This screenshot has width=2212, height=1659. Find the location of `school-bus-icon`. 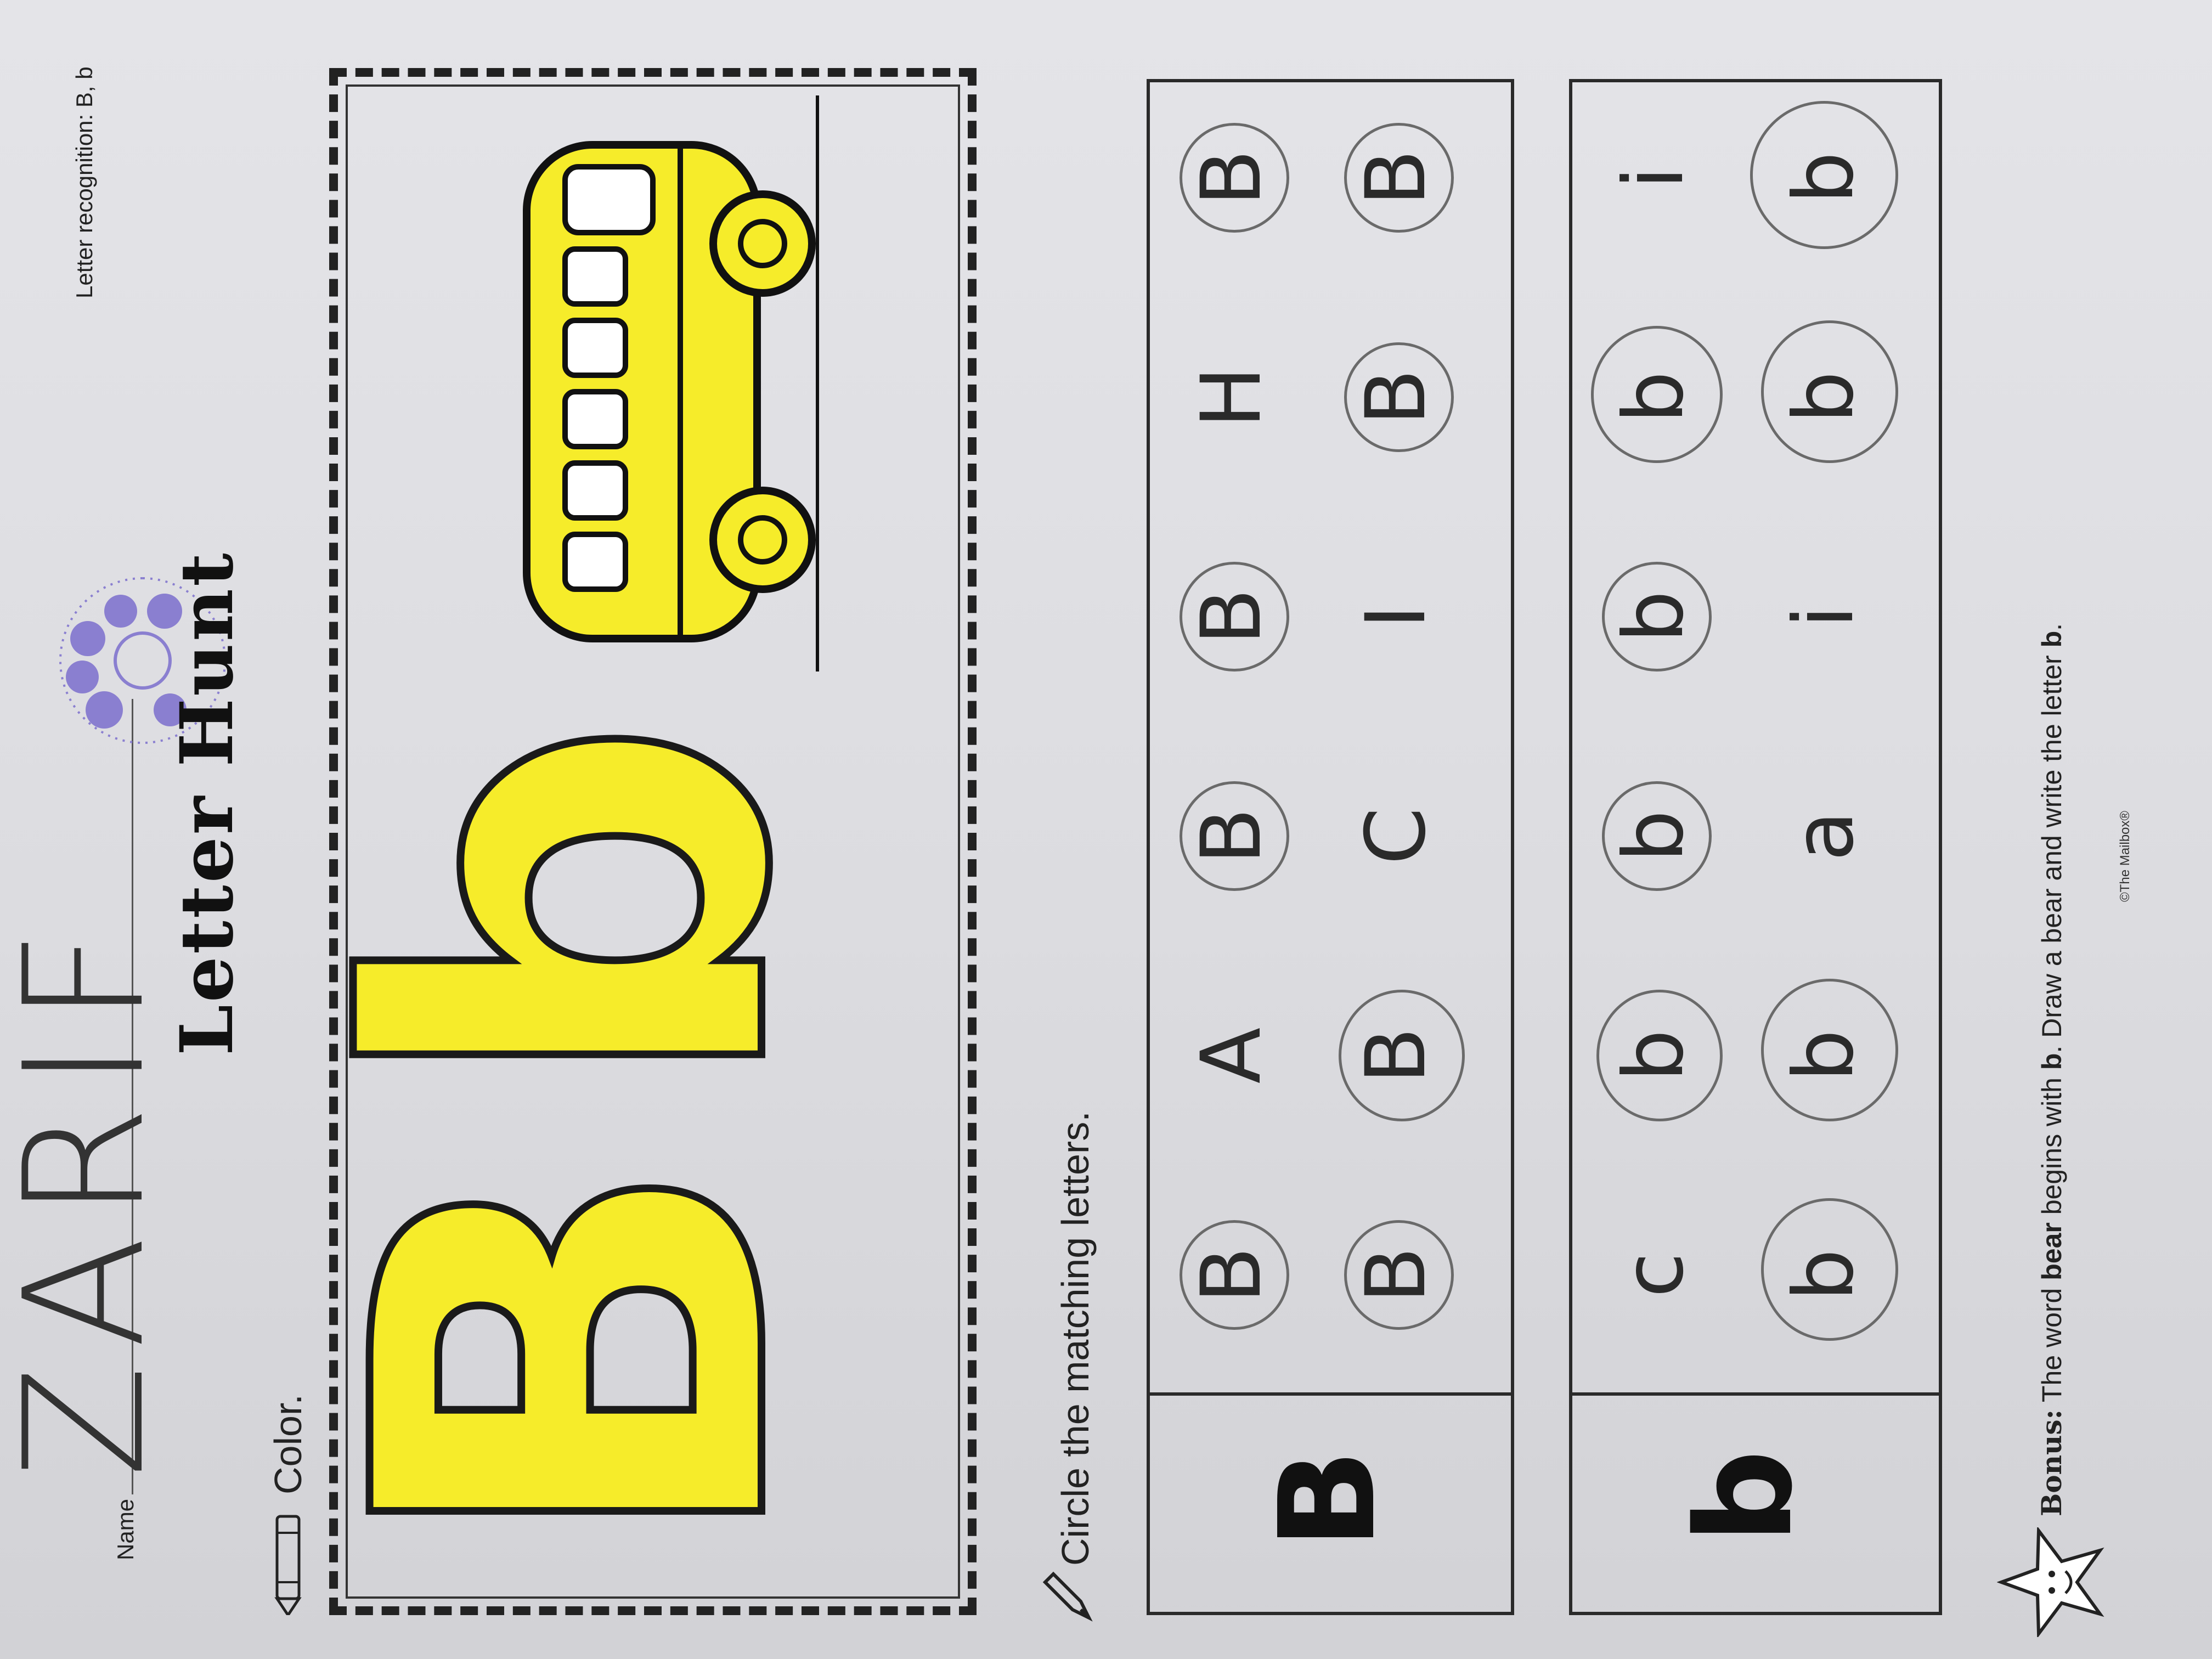

school-bus-icon is located at coordinates (658, 383).